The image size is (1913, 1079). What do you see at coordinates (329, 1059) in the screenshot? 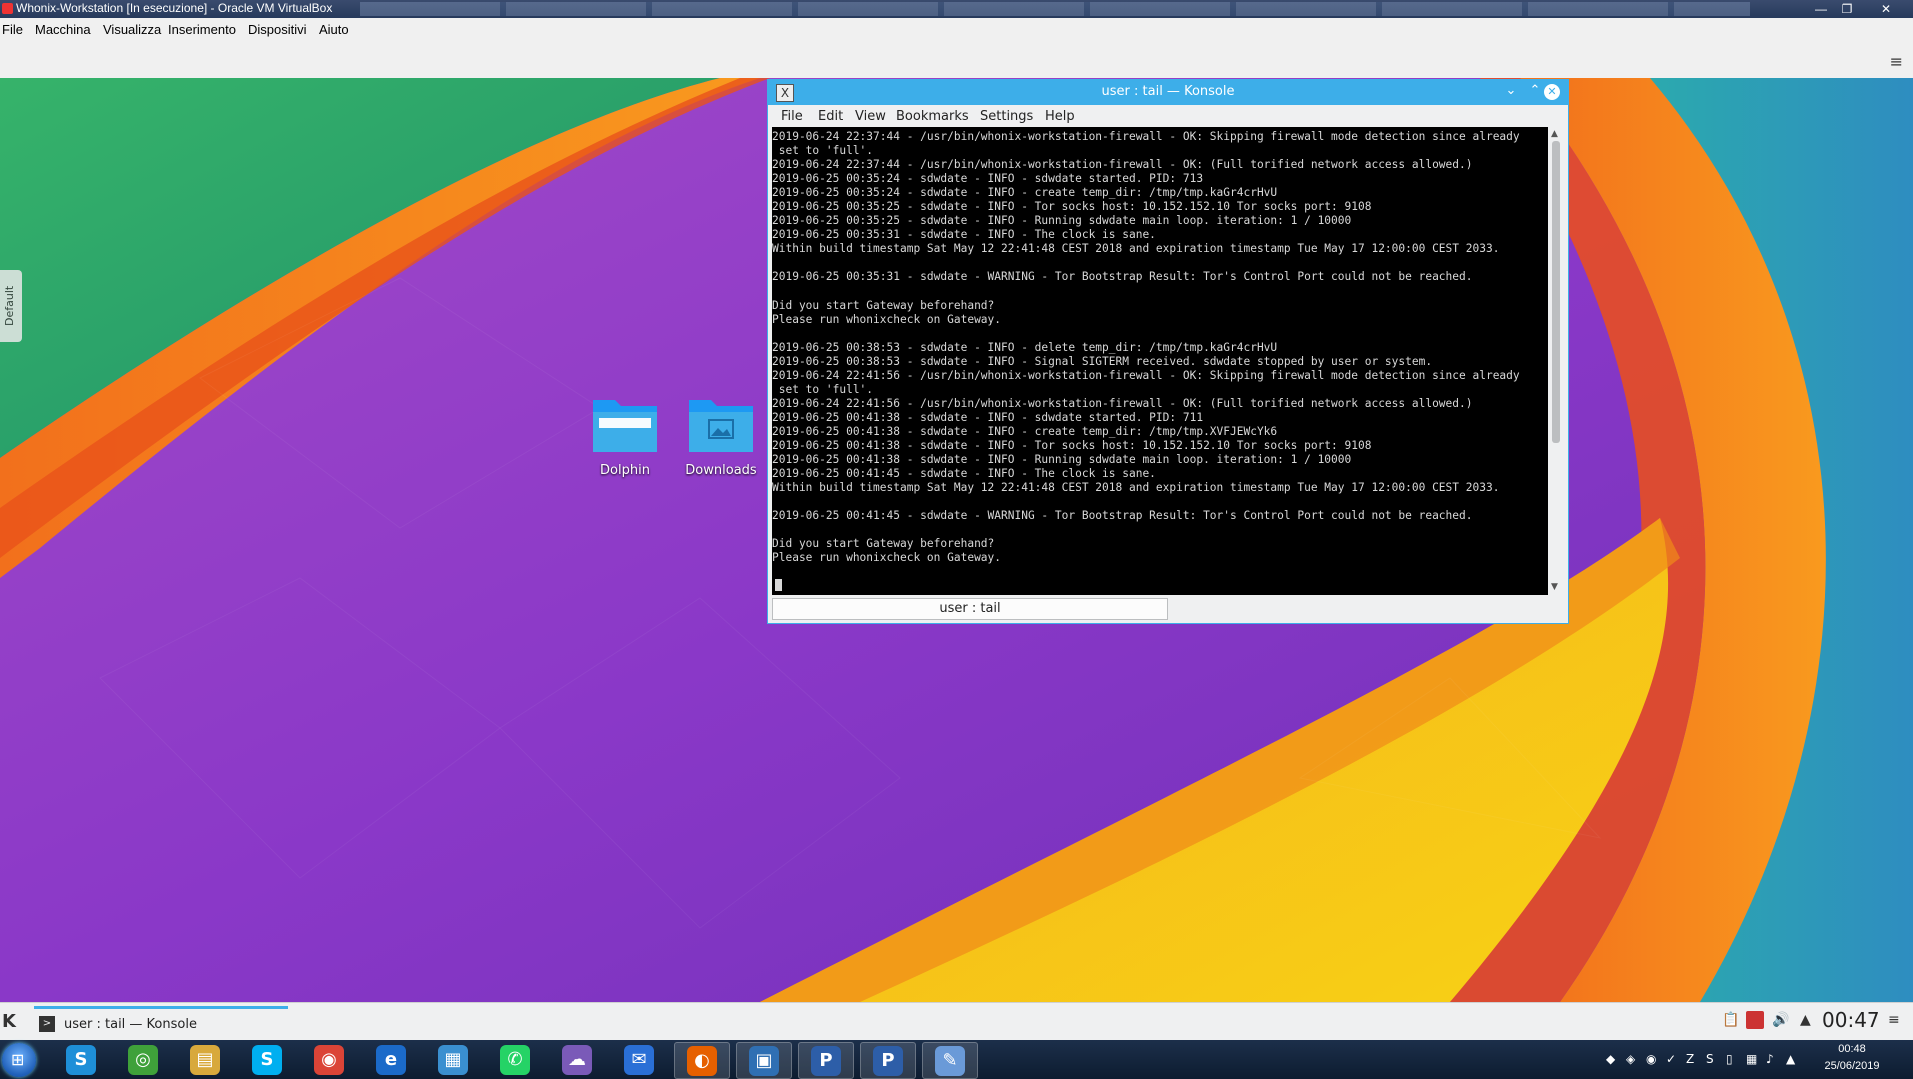
I see `taskbar-app: ◉` at bounding box center [329, 1059].